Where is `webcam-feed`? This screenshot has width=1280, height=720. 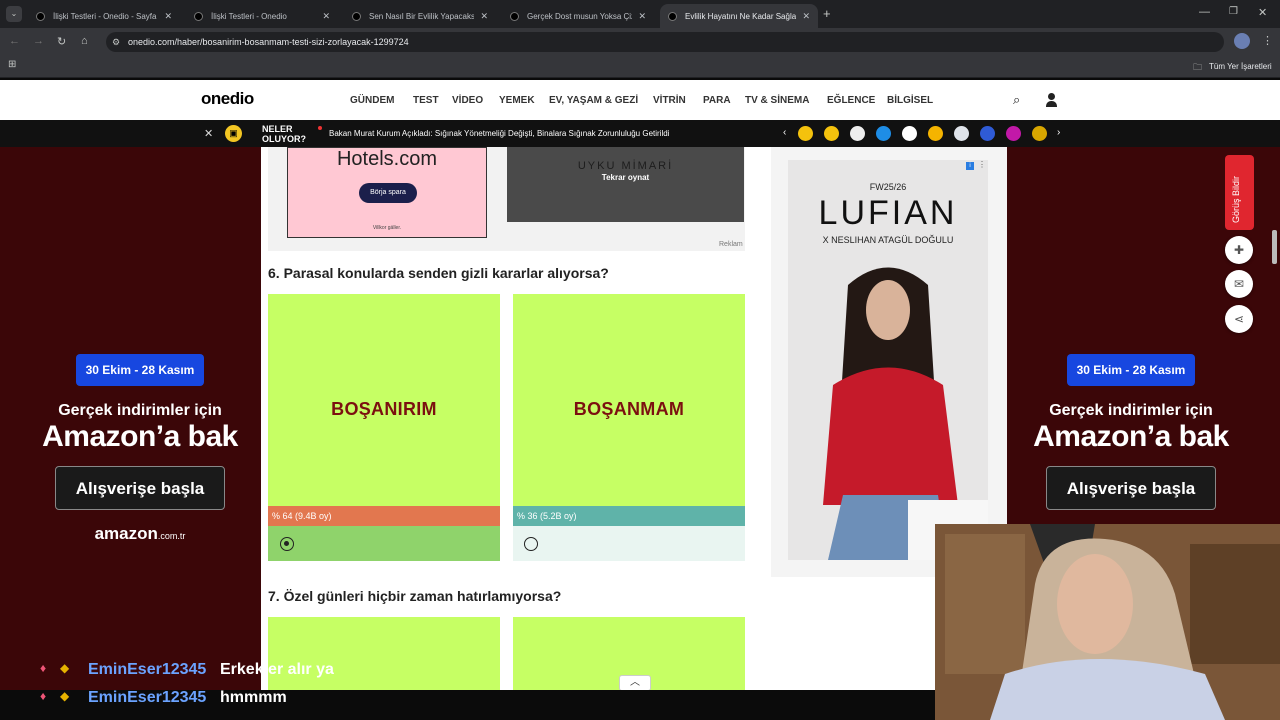 webcam-feed is located at coordinates (1107, 622).